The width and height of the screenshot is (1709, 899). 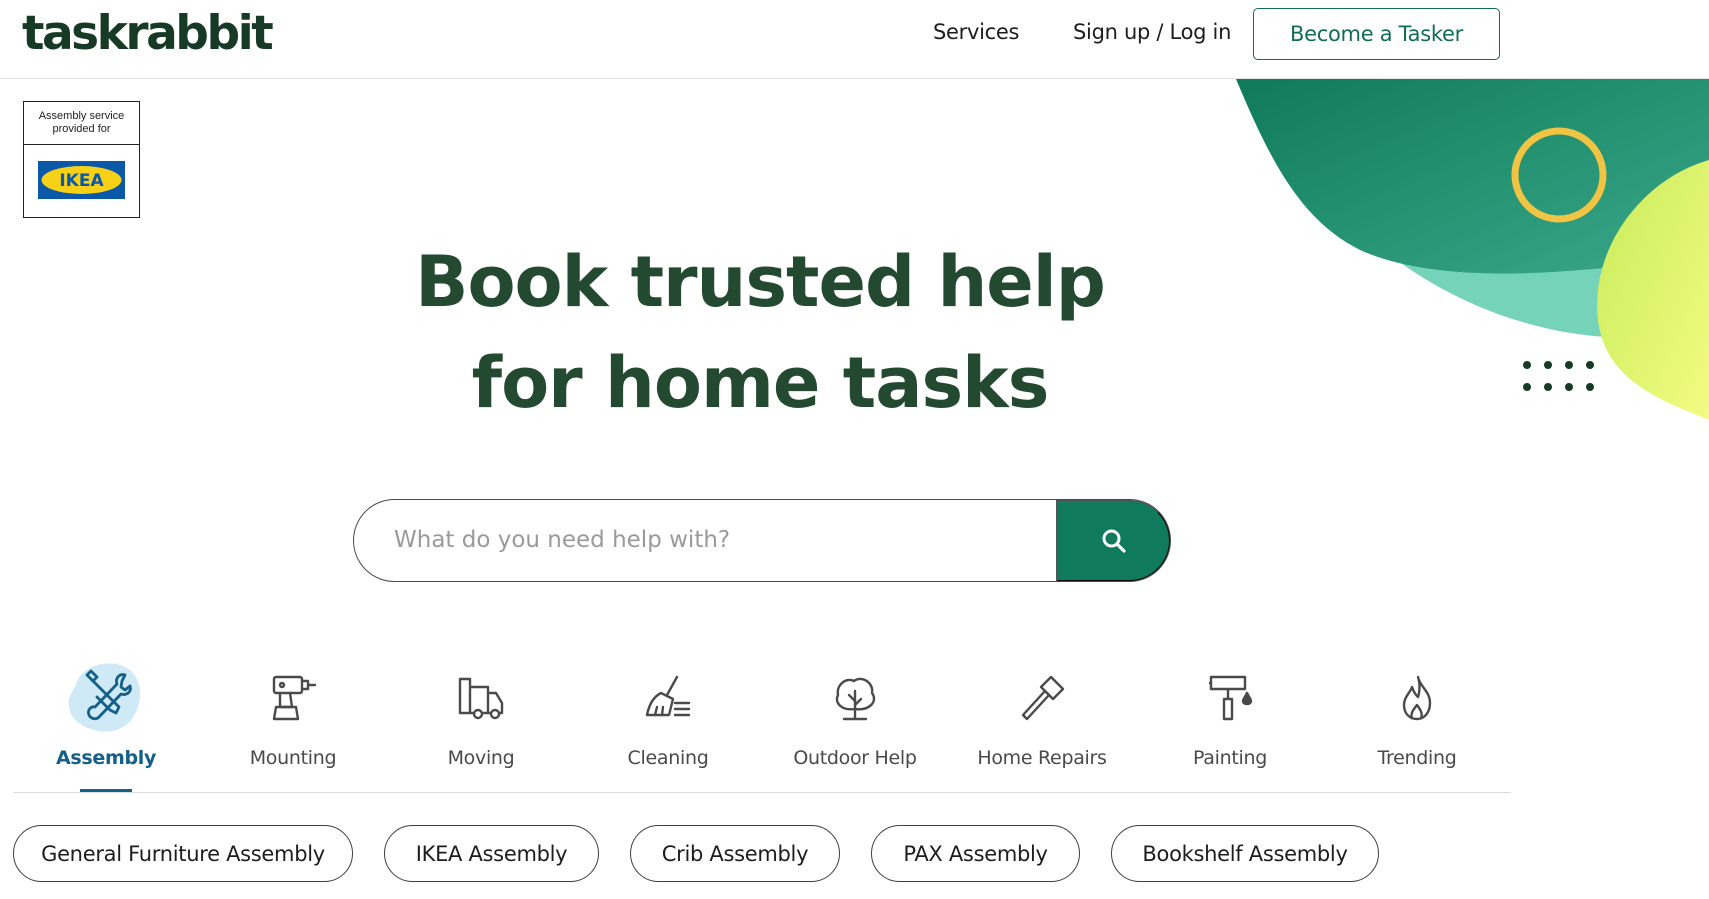 What do you see at coordinates (1558, 376) in the screenshot?
I see `dot-grid` at bounding box center [1558, 376].